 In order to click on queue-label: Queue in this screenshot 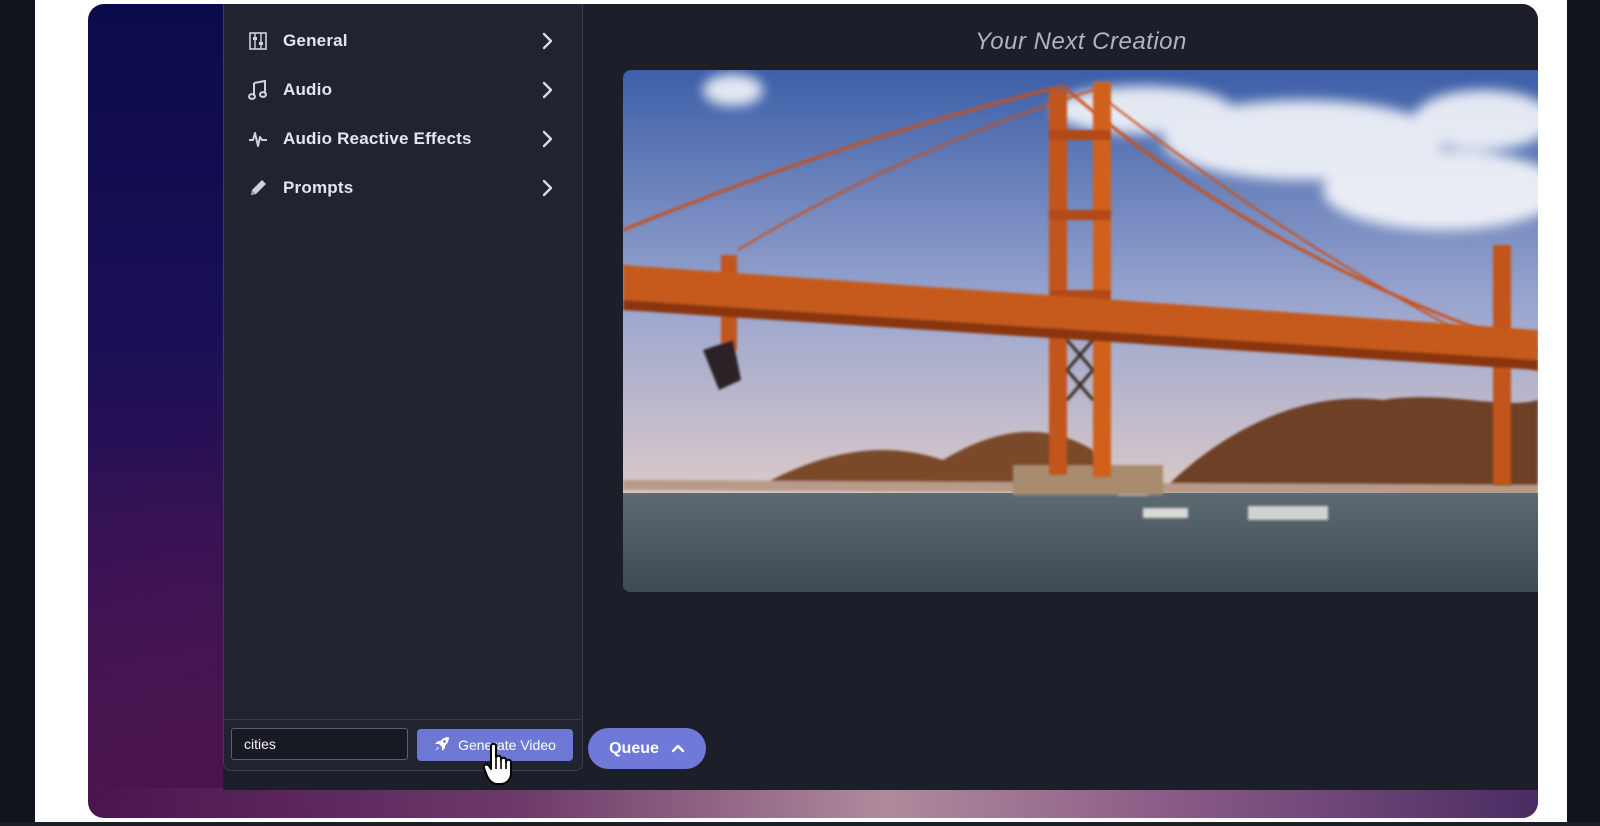, I will do `click(634, 748)`.